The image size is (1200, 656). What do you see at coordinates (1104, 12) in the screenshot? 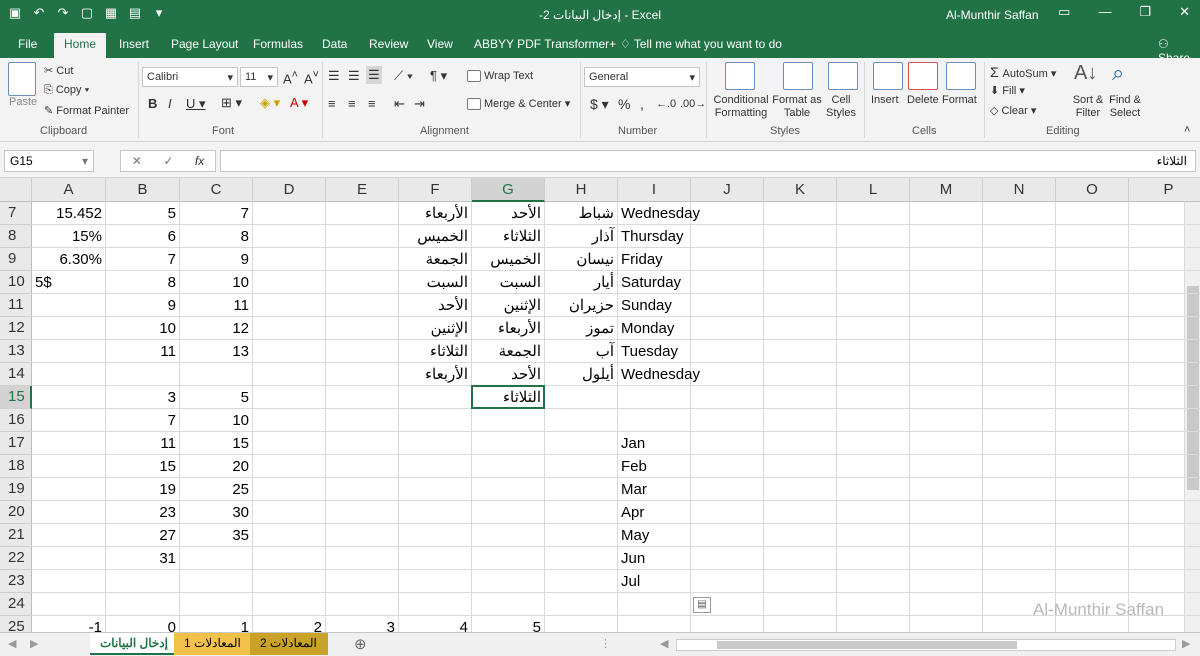
I see `minimize-icon: —` at bounding box center [1104, 12].